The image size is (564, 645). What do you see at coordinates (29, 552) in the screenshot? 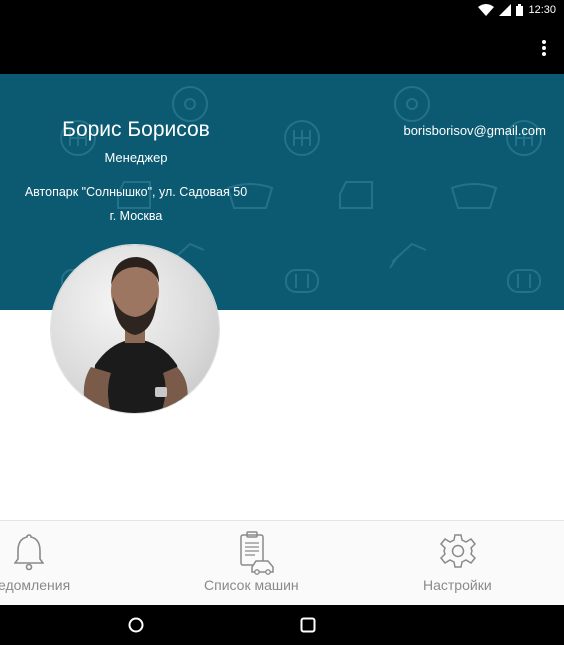
I see `bell-icon` at bounding box center [29, 552].